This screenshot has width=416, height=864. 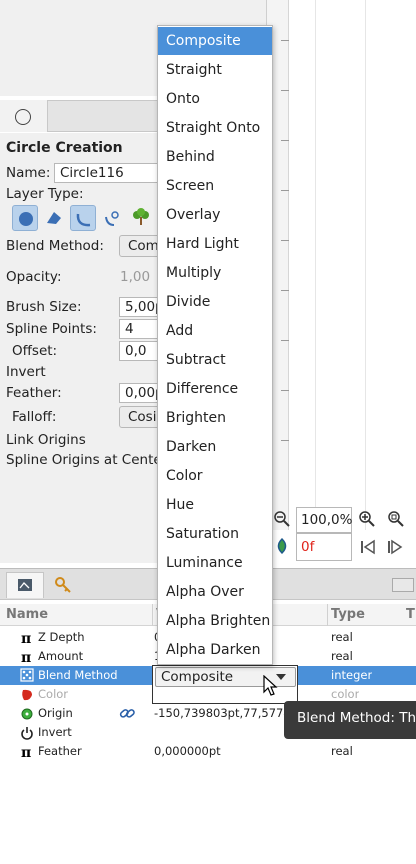 I want to click on params-tab, so click(x=25, y=585).